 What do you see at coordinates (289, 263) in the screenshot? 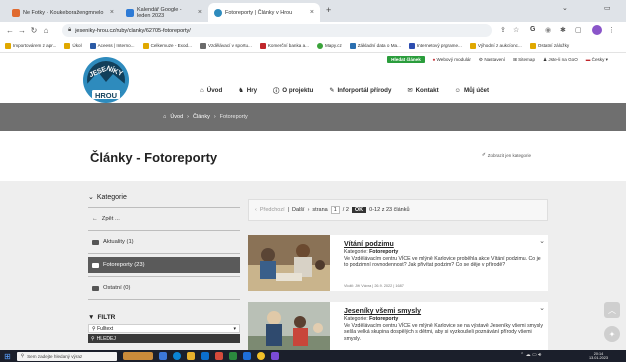
I see `article-thumbnail` at bounding box center [289, 263].